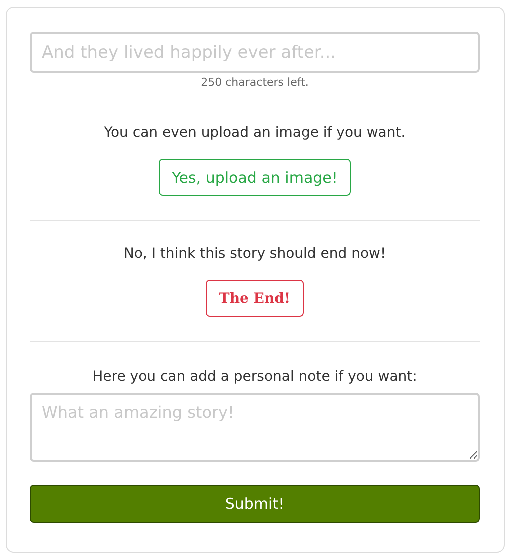 The height and width of the screenshot is (560, 513). I want to click on character-counter: 250 characters left., so click(255, 82).